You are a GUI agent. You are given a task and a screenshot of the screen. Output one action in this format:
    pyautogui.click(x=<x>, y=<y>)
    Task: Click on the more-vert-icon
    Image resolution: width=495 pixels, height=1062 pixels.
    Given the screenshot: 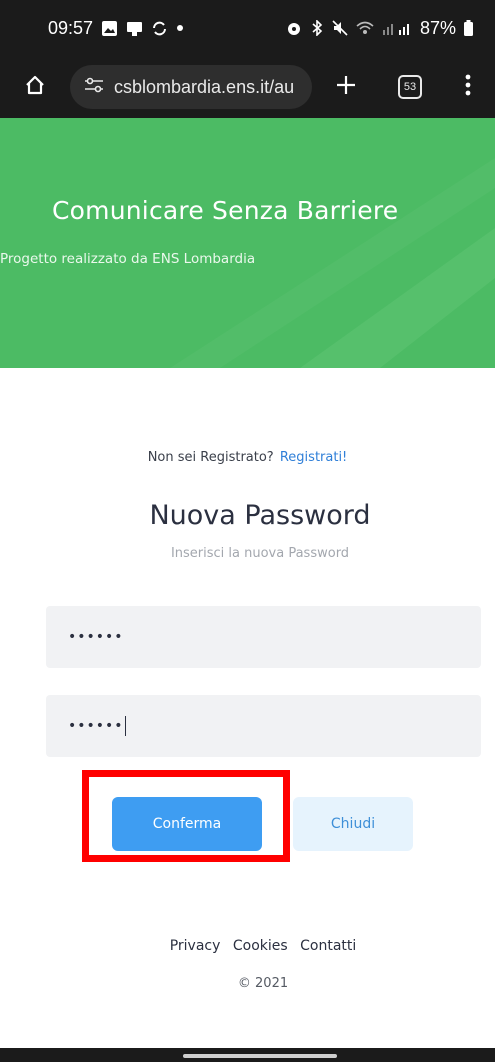 What is the action you would take?
    pyautogui.click(x=468, y=87)
    